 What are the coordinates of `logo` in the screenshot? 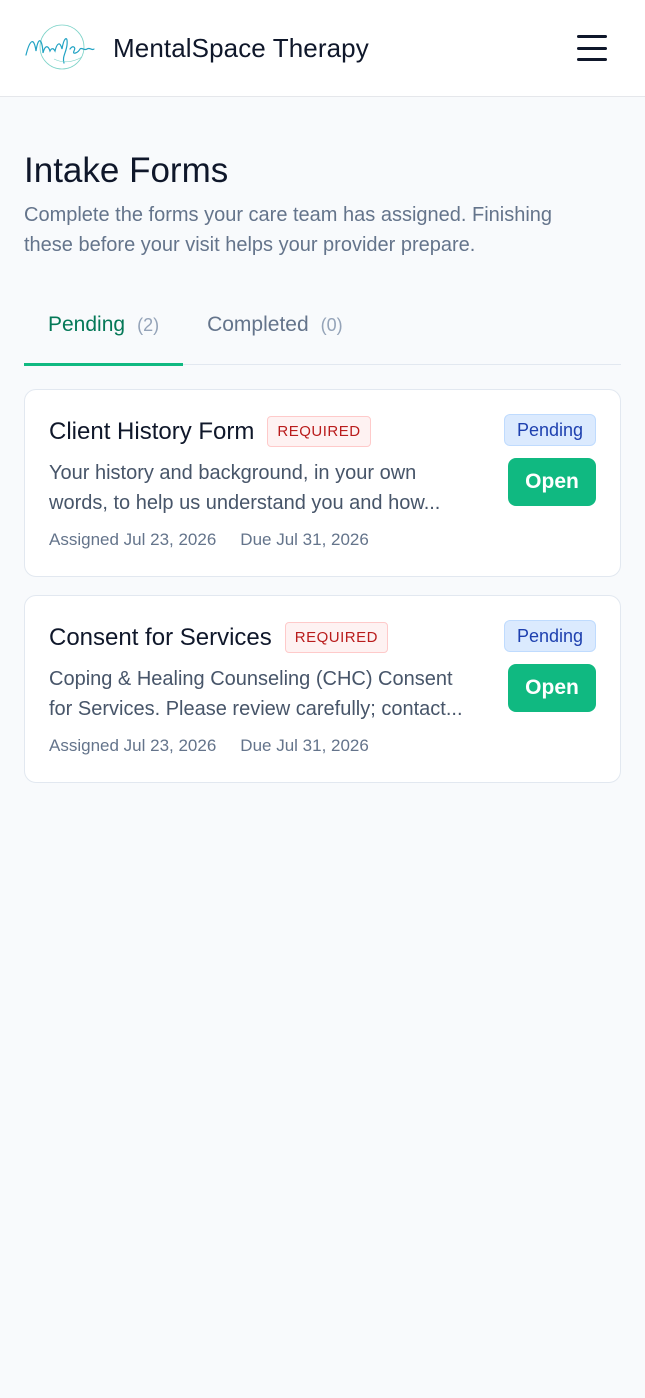 It's located at (60, 48).